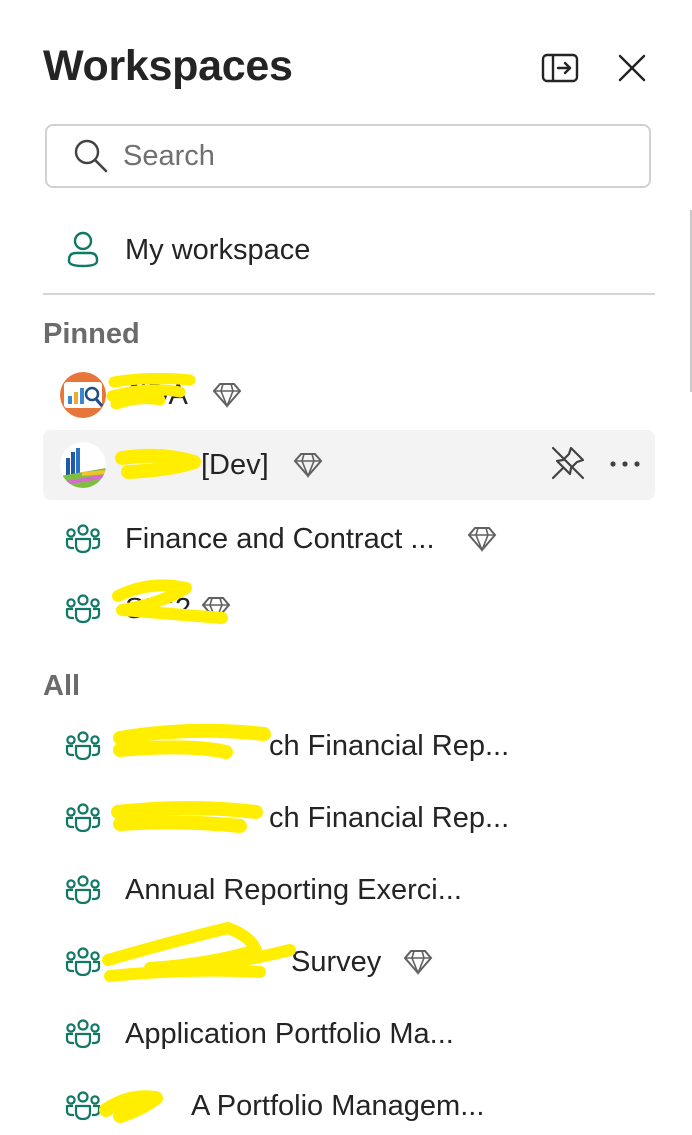 This screenshot has width=692, height=1135. What do you see at coordinates (349, 395) in the screenshot?
I see `pinned-item: JIDA` at bounding box center [349, 395].